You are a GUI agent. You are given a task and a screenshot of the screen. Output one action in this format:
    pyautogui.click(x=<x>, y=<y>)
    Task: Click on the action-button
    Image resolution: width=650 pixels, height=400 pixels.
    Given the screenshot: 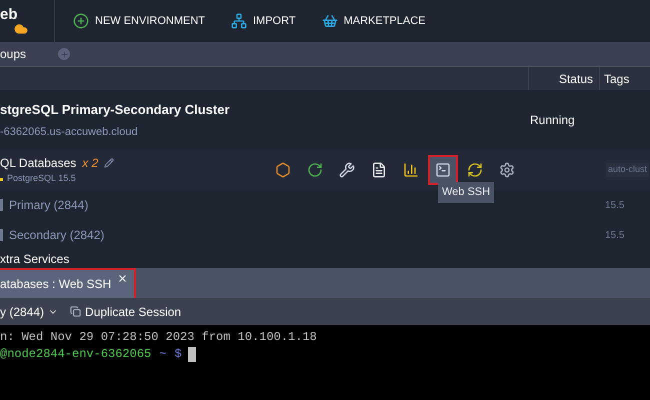 What is the action you would take?
    pyautogui.click(x=443, y=170)
    